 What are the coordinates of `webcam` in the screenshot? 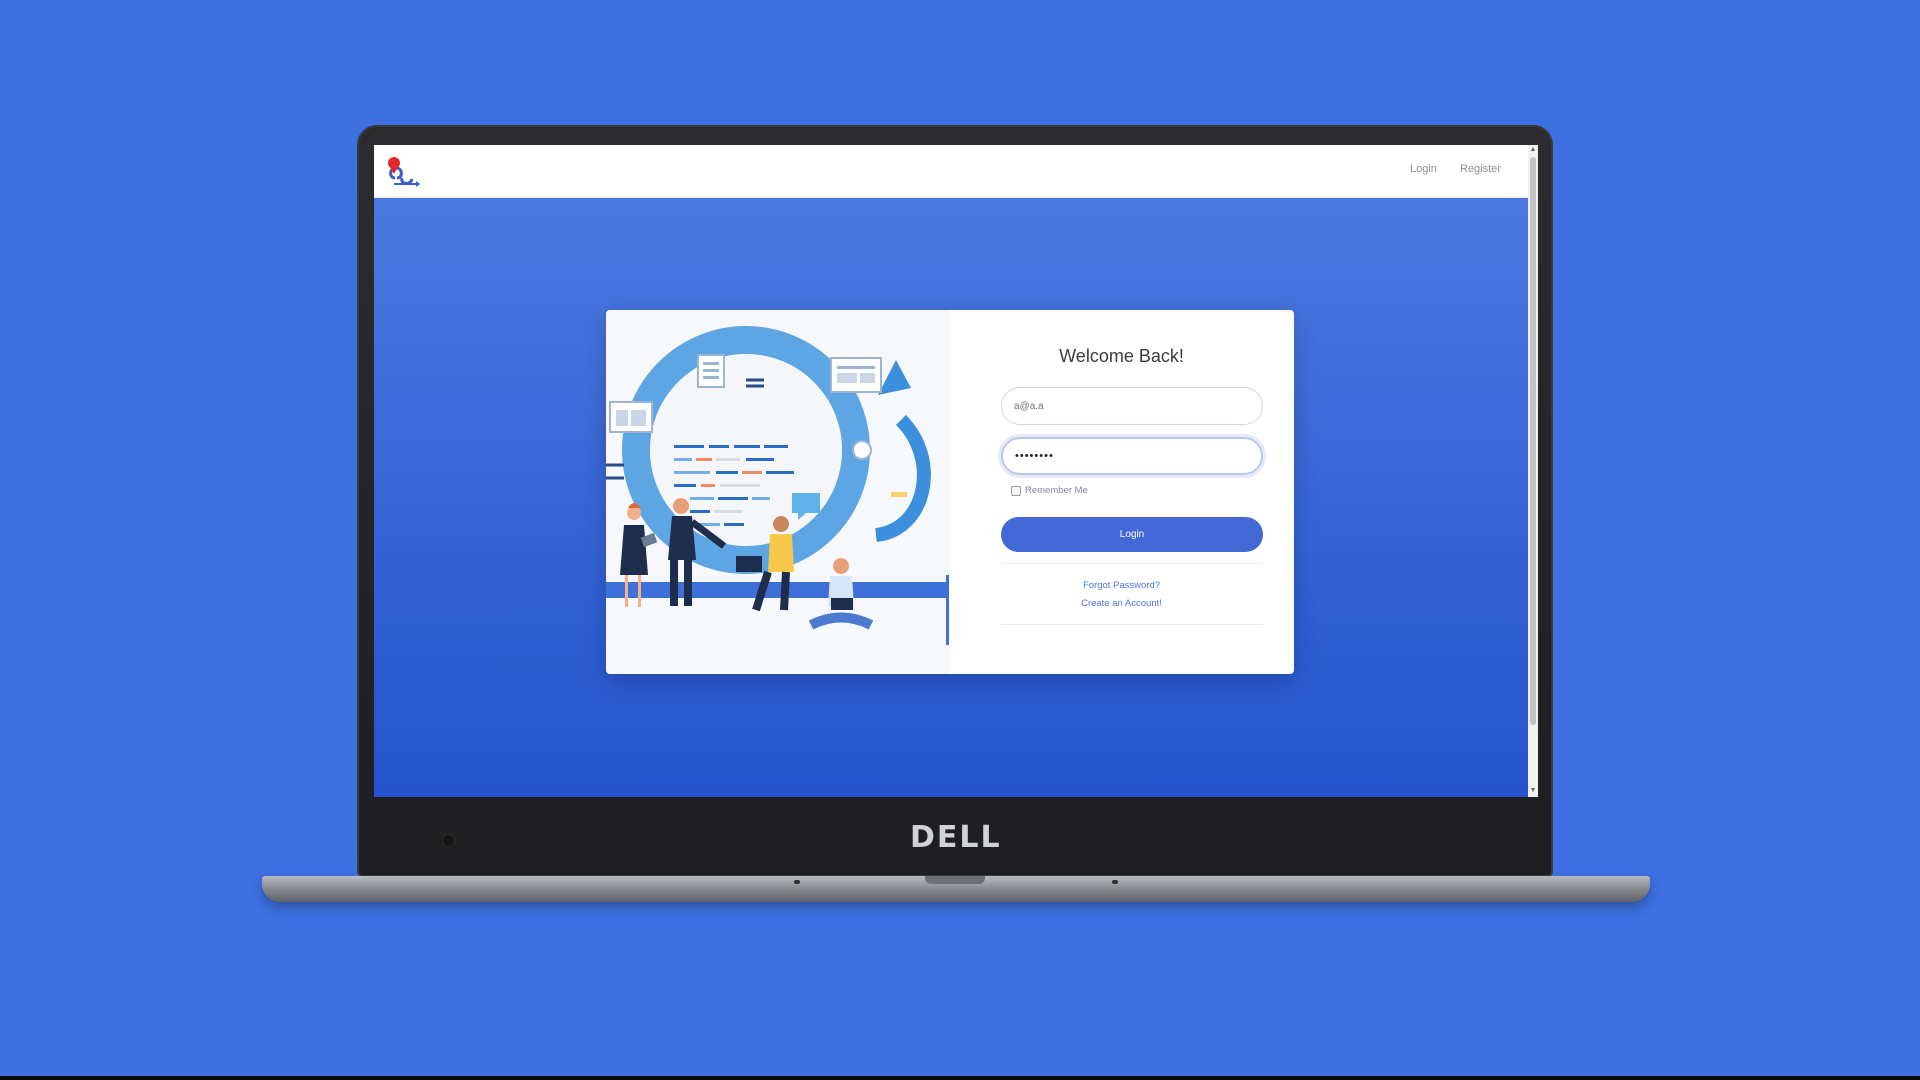 It's located at (448, 840).